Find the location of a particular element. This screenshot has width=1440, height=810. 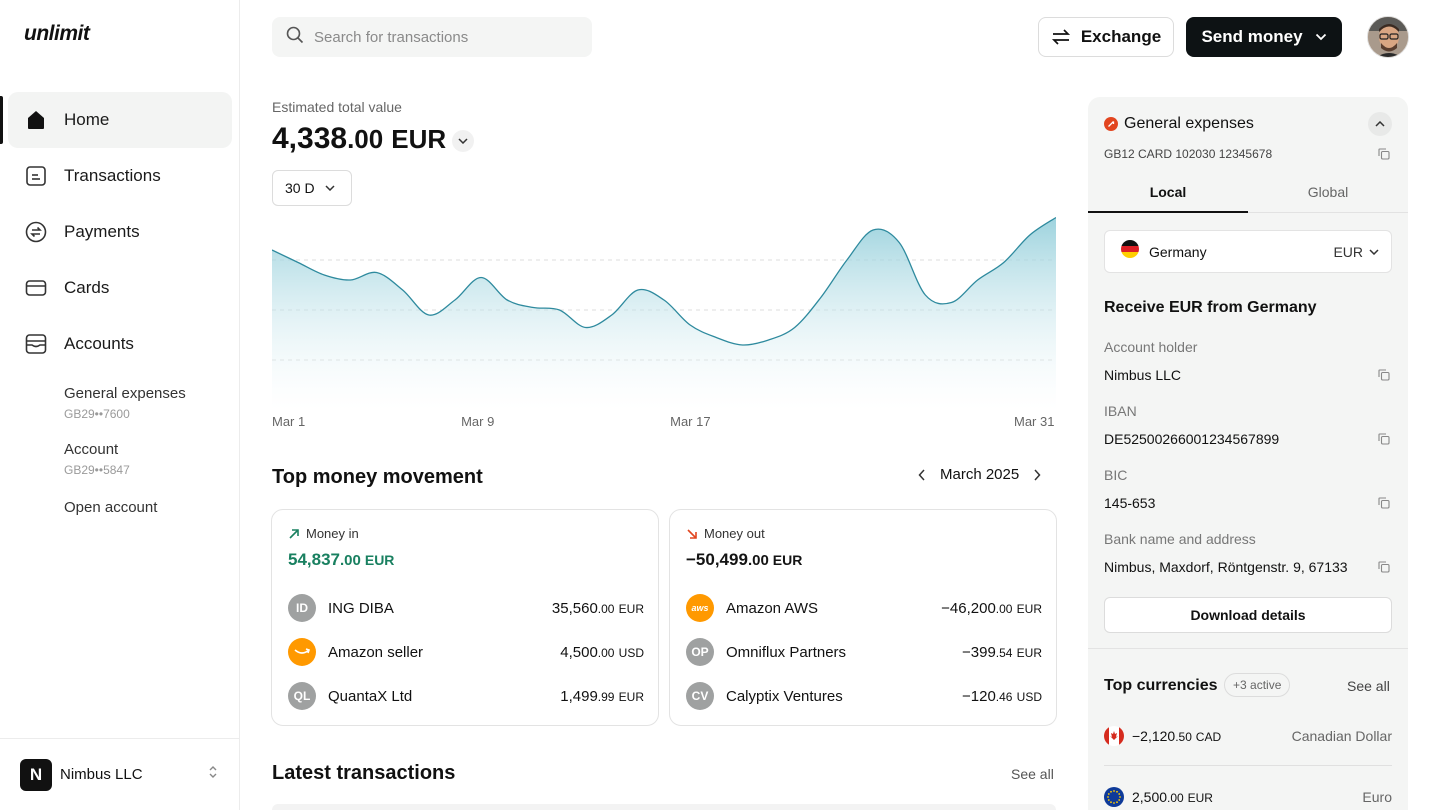

field-label: BIC is located at coordinates (1116, 475).